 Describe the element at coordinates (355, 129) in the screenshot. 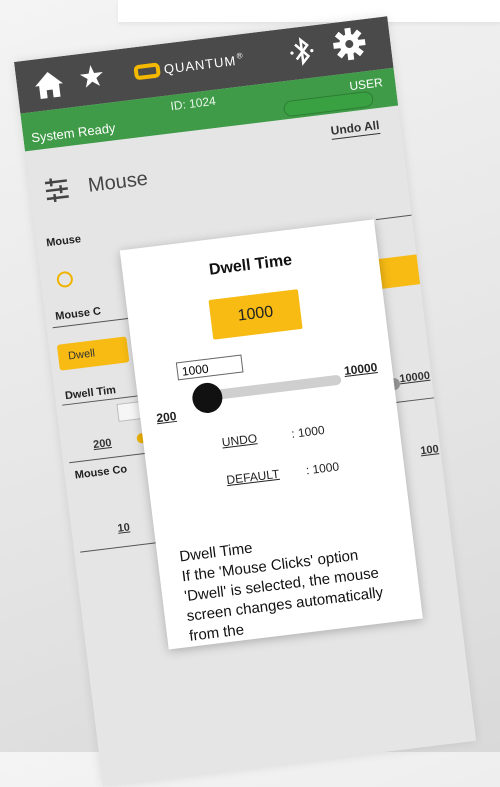

I see `undo-all-button: Undo All` at that location.